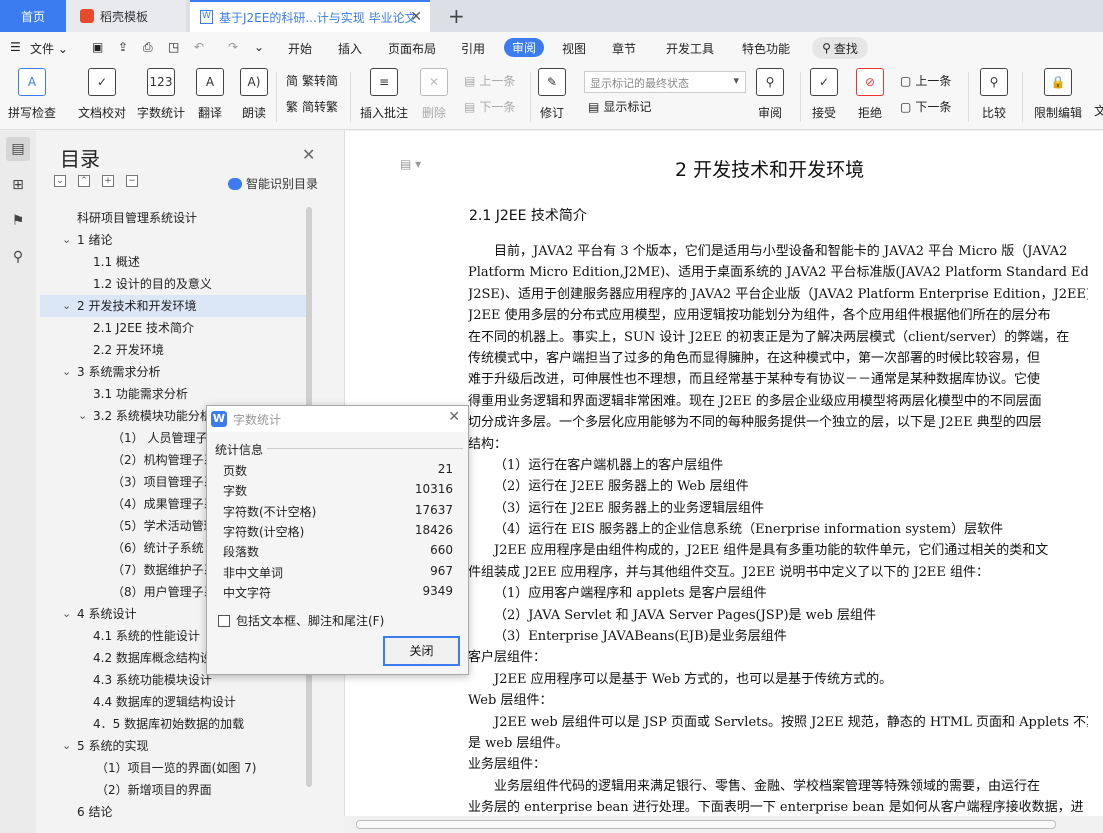  Describe the element at coordinates (18, 185) in the screenshot. I see `bookmark-nav-icon: ⊞` at that location.